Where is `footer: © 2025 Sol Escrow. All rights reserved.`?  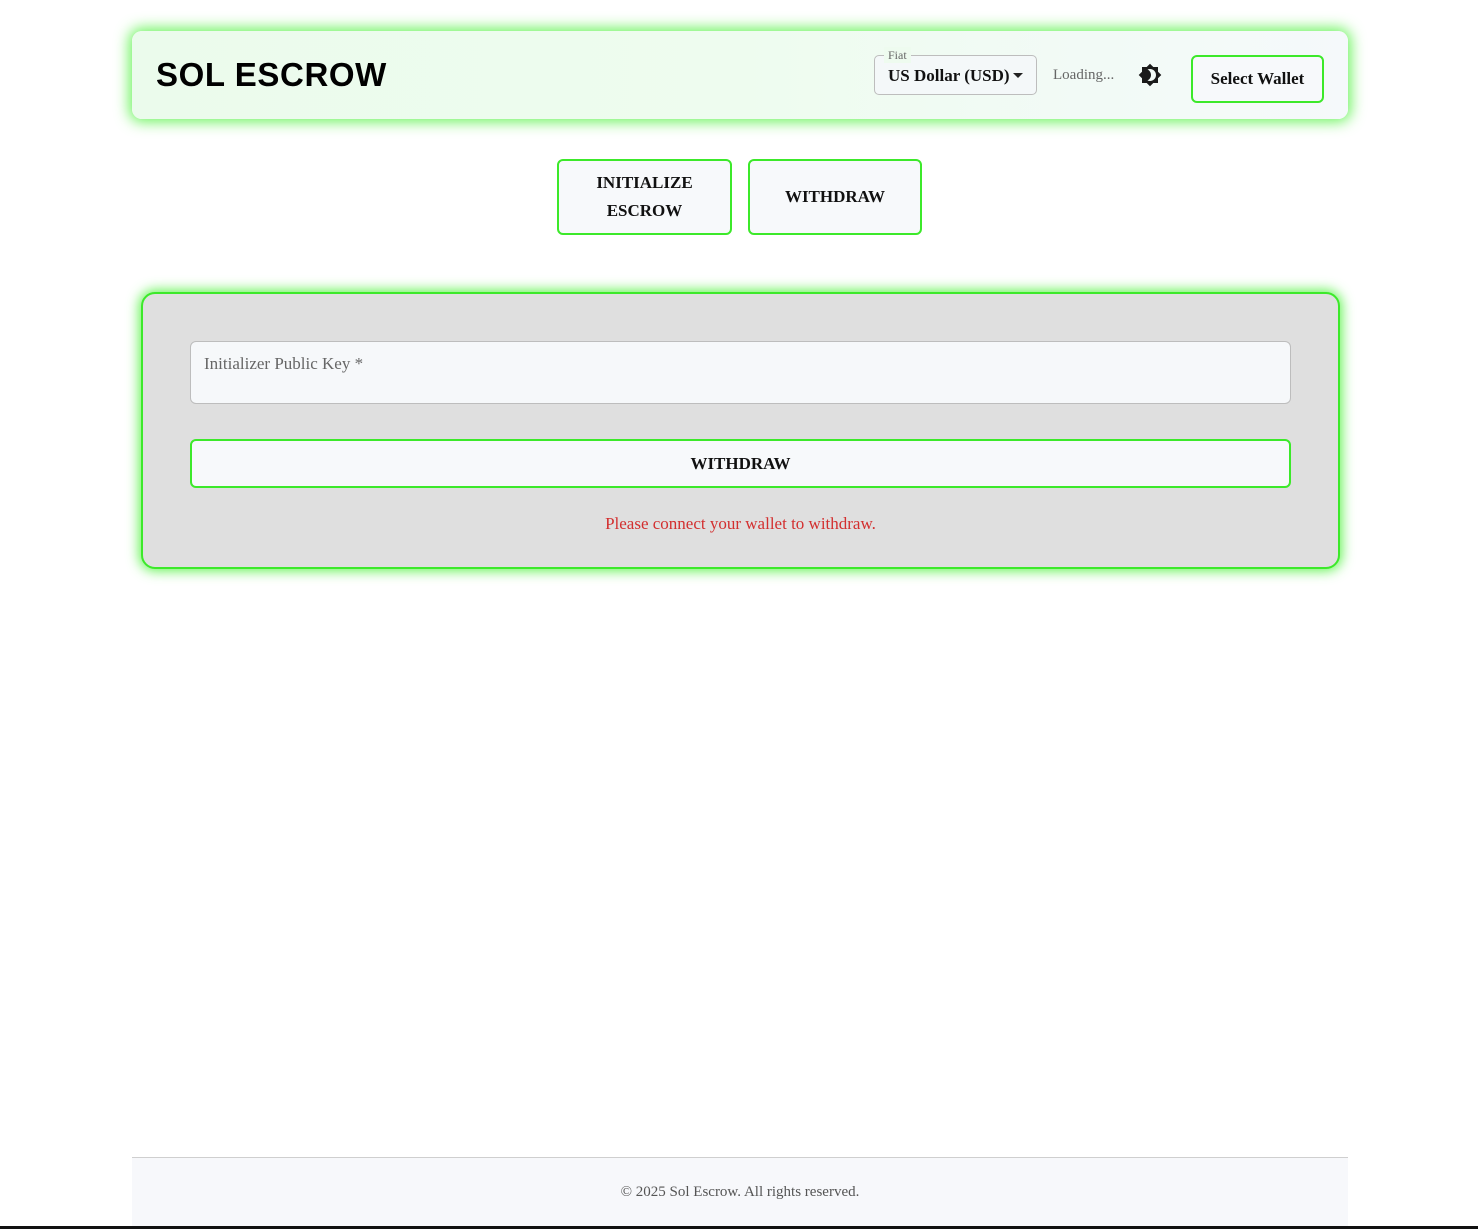 footer: © 2025 Sol Escrow. All rights reserved. is located at coordinates (740, 1193).